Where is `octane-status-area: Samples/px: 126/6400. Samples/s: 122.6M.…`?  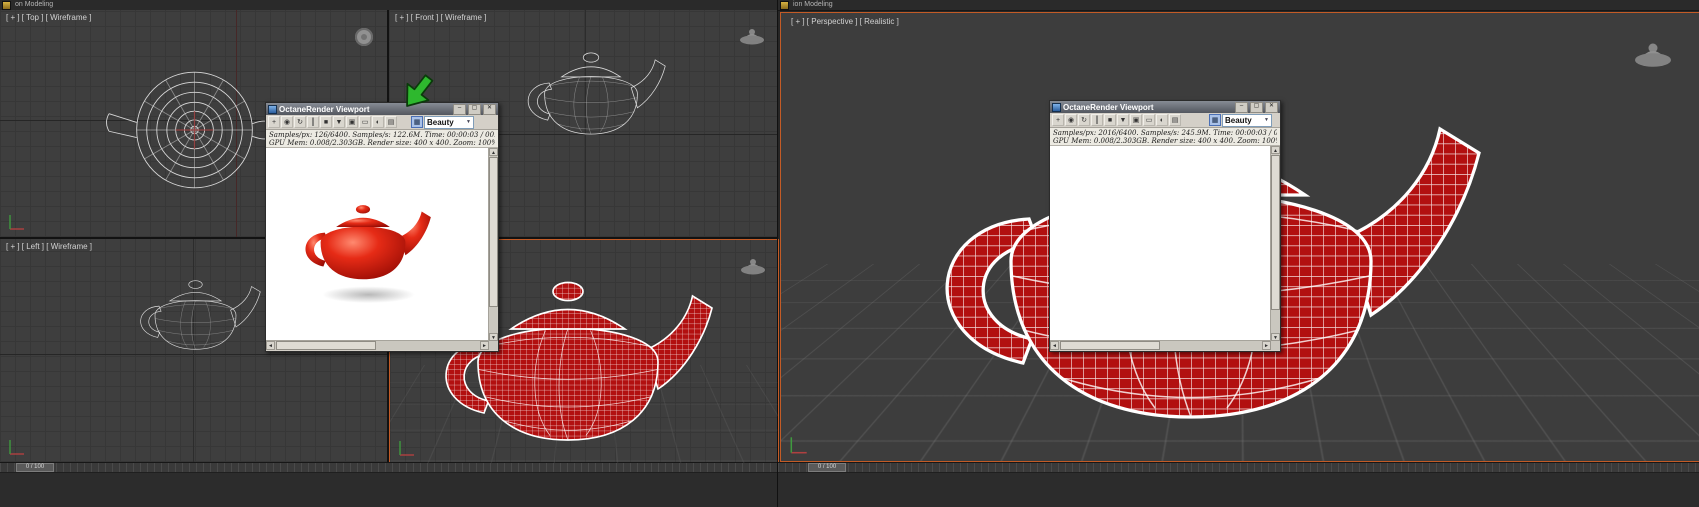
octane-status-area: Samples/px: 126/6400. Samples/s: 122.6M.… is located at coordinates (382, 139).